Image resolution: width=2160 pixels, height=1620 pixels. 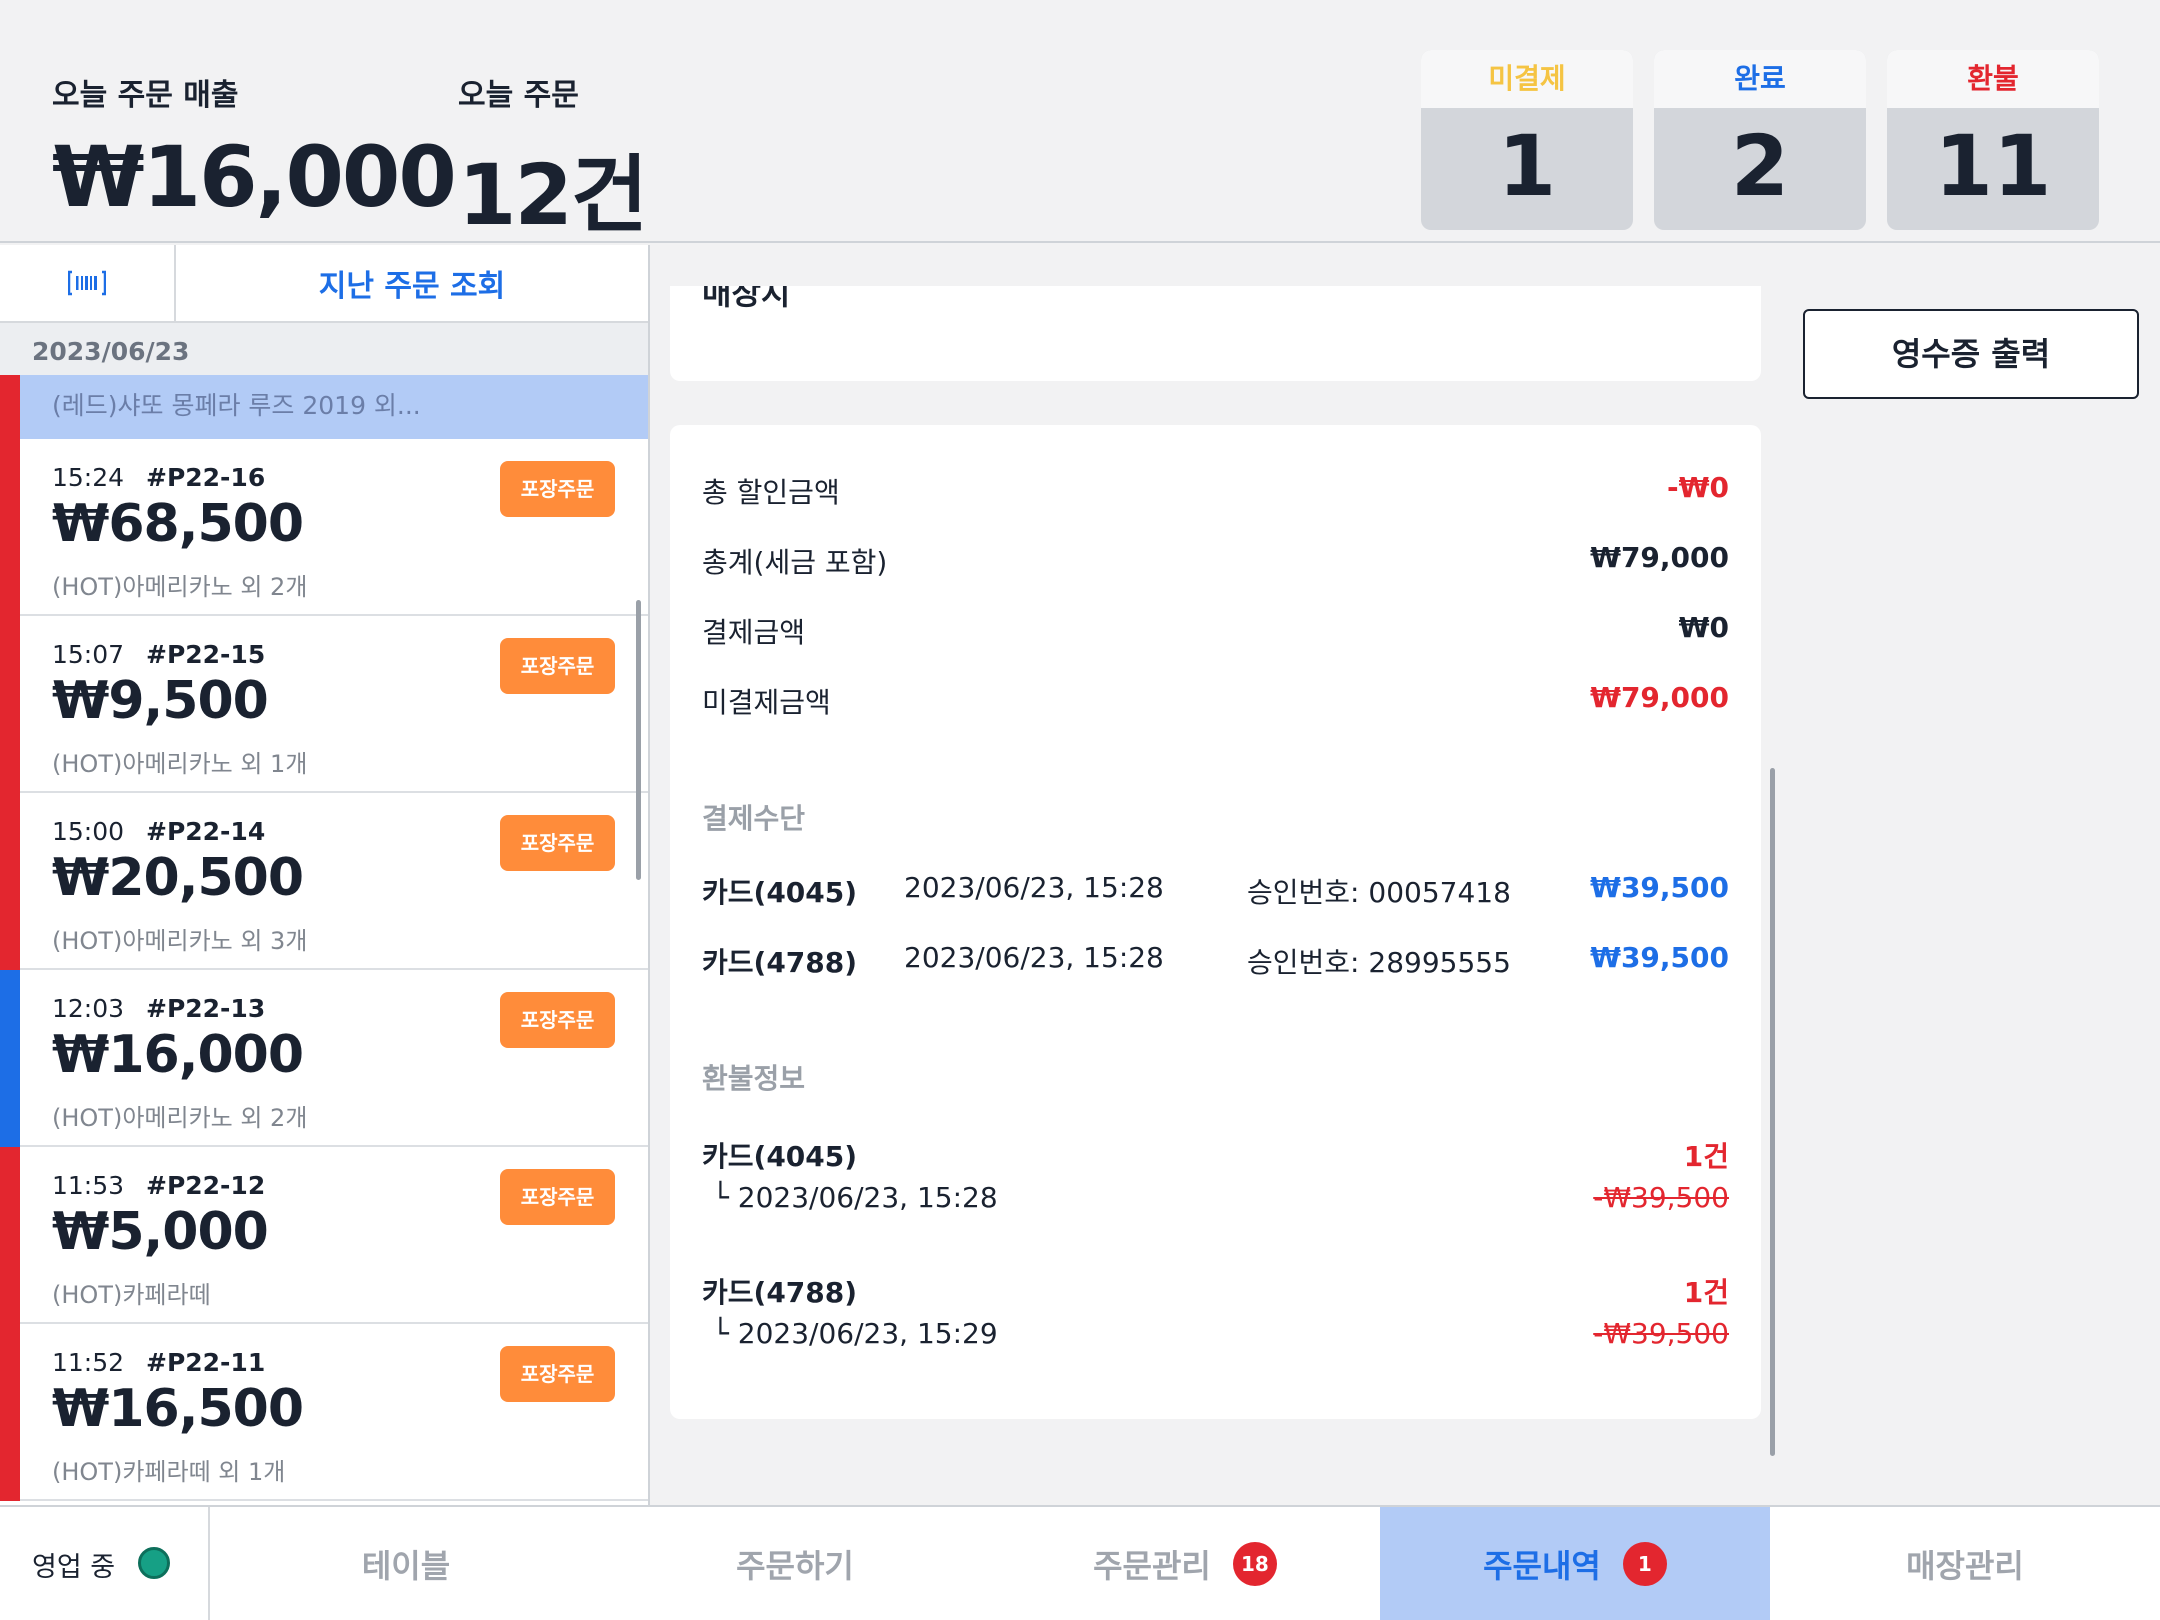 I want to click on order-time: 11:52, so click(x=88, y=1362).